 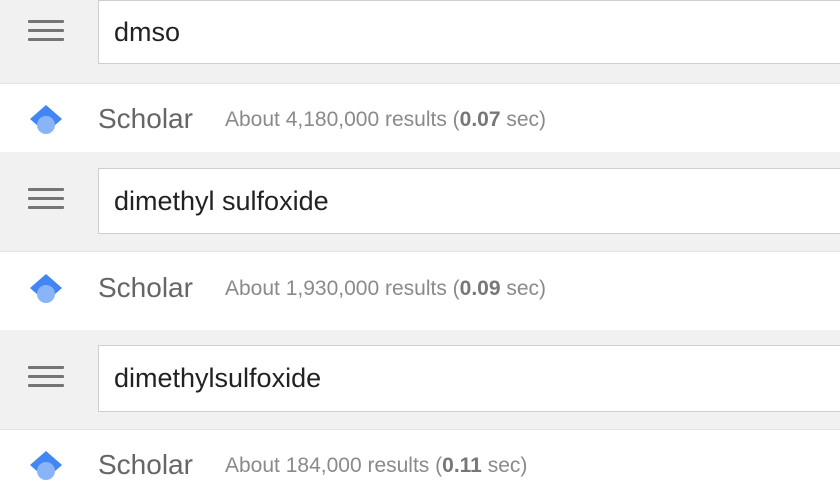 What do you see at coordinates (342, 288) in the screenshot?
I see `result-count-text: About 1,930,000 results (` at bounding box center [342, 288].